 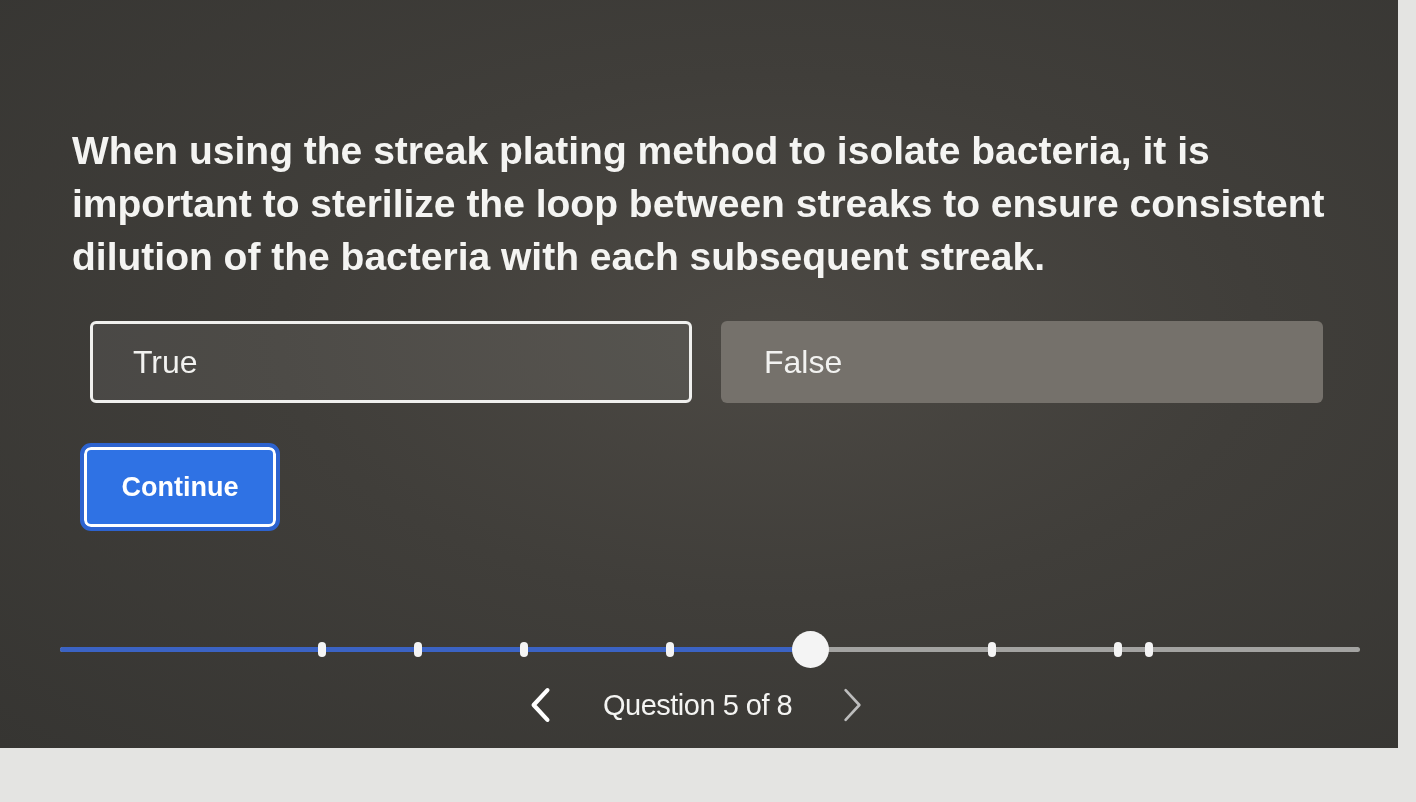 I want to click on answer-option: False, so click(x=1022, y=362).